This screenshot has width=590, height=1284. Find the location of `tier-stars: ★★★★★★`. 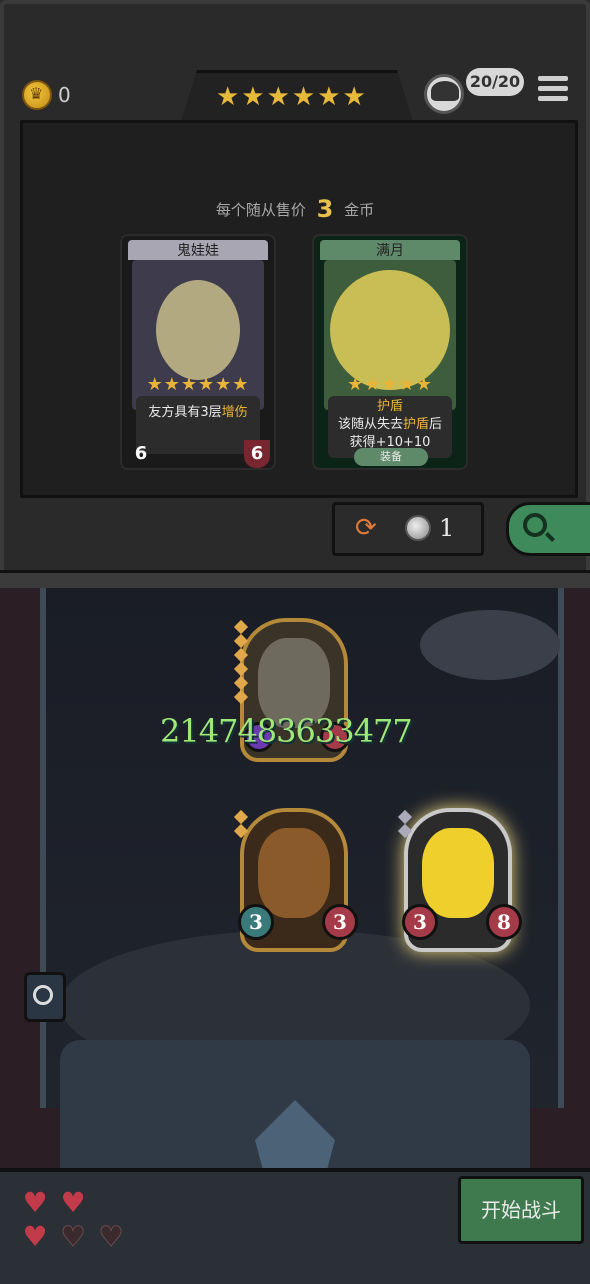

tier-stars: ★★★★★★ is located at coordinates (292, 97).